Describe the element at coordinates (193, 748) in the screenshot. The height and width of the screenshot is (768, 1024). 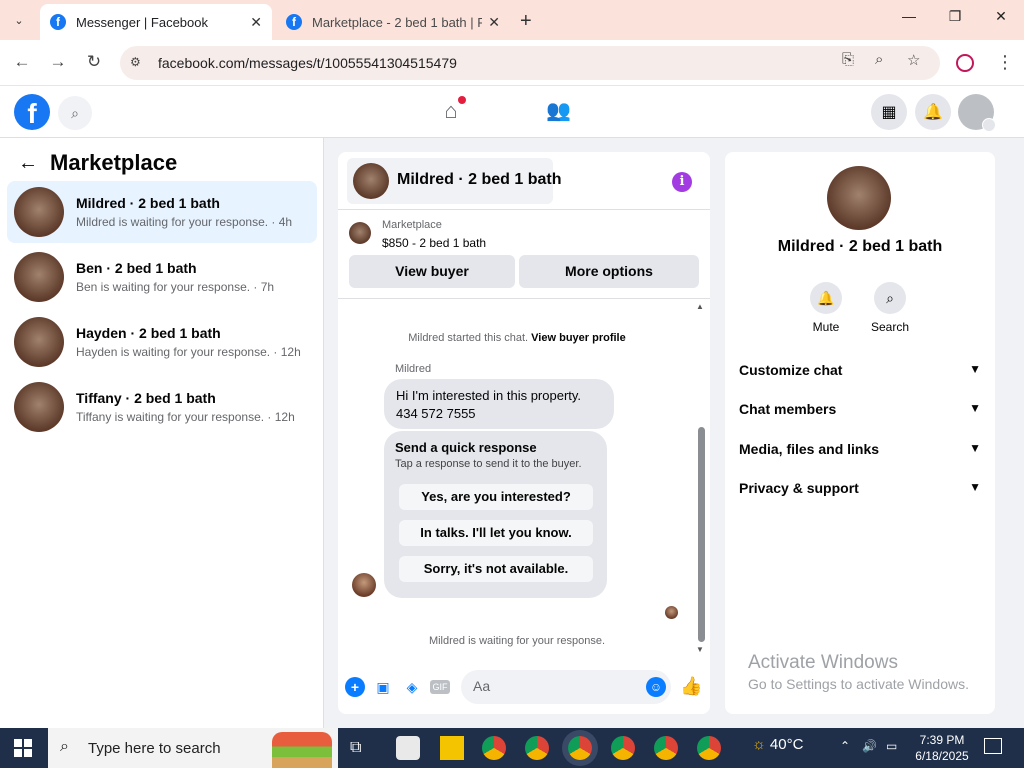
I see `taskbar-search-box: ⌕ Type here to search` at that location.